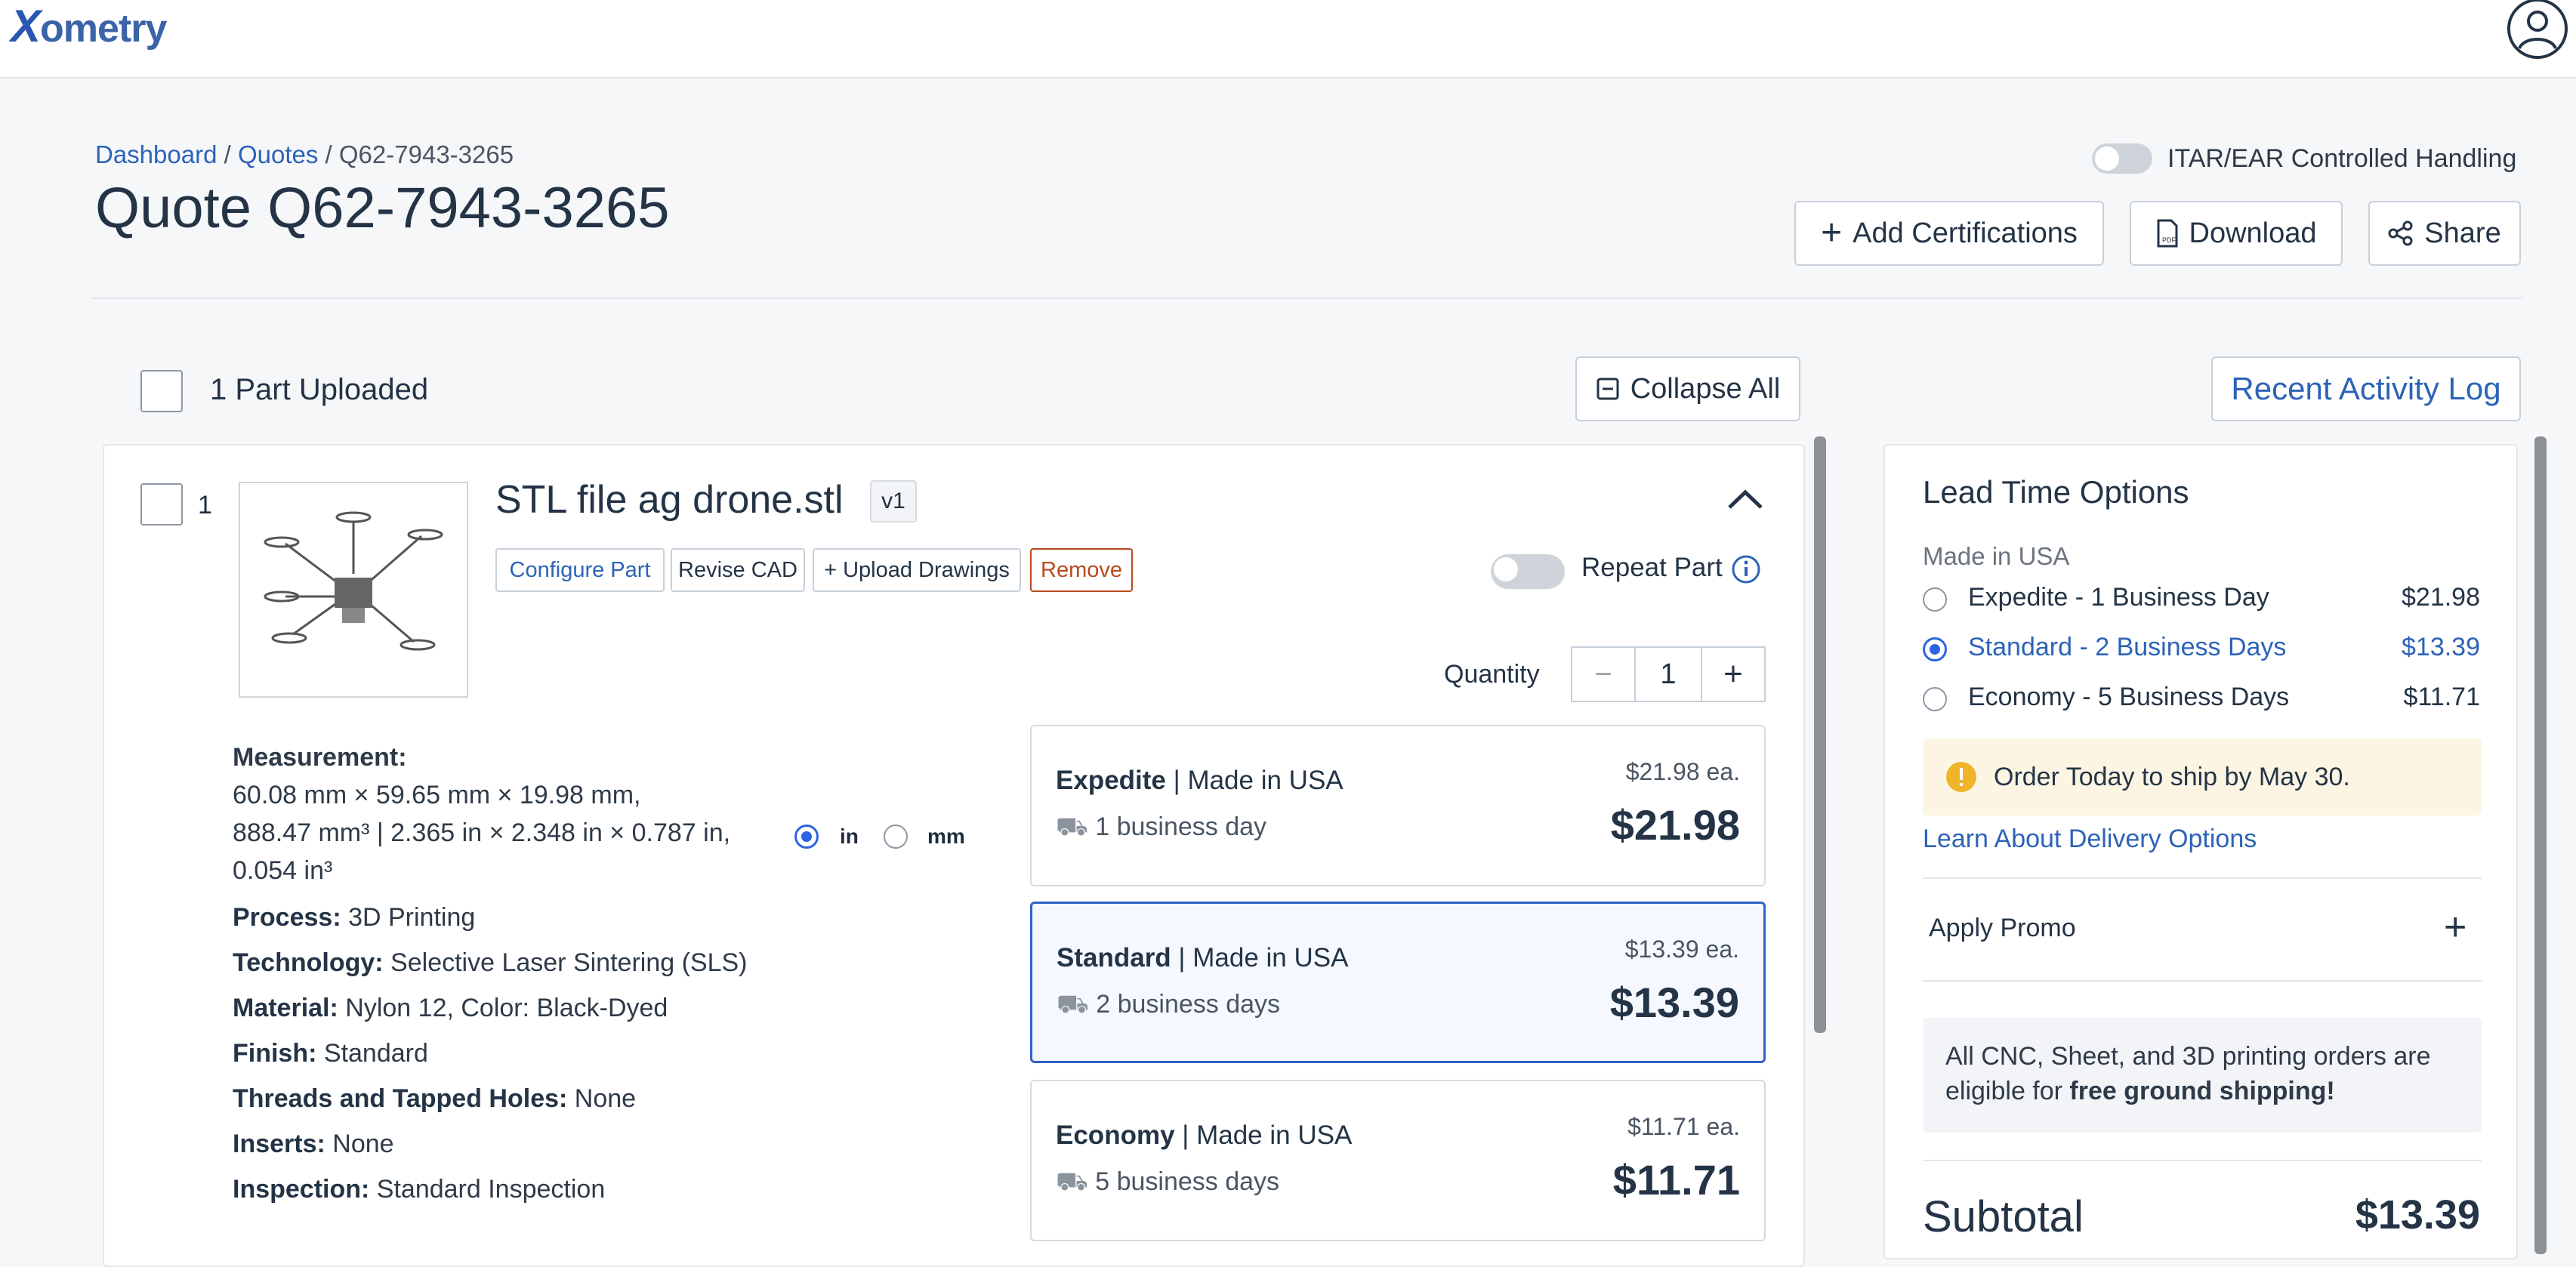  Describe the element at coordinates (1492, 675) in the screenshot. I see `quantity-label: Quantity` at that location.